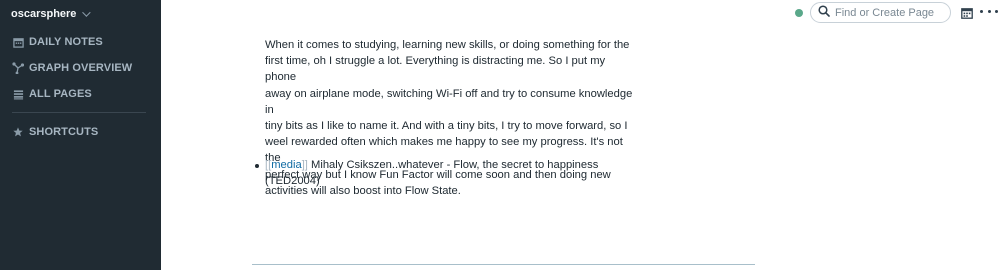 The height and width of the screenshot is (270, 1000). I want to click on sidebar-item-daily-notes: DAILY NOTES, so click(57, 42).